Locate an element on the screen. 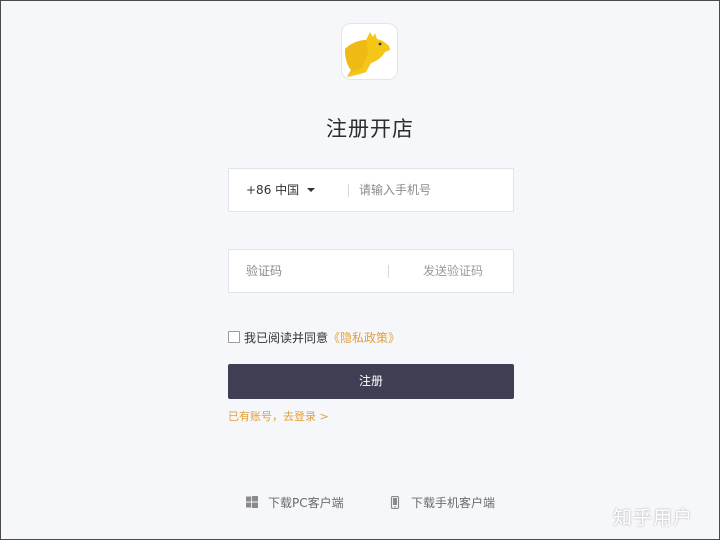  register-button: 注册 is located at coordinates (371, 381).